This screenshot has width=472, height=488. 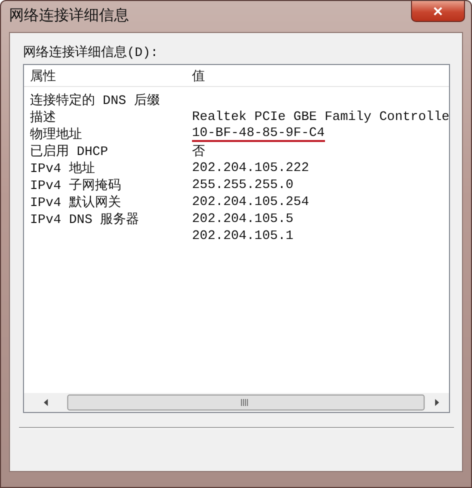 What do you see at coordinates (63, 168) in the screenshot?
I see `property-name: IPv4 地址` at bounding box center [63, 168].